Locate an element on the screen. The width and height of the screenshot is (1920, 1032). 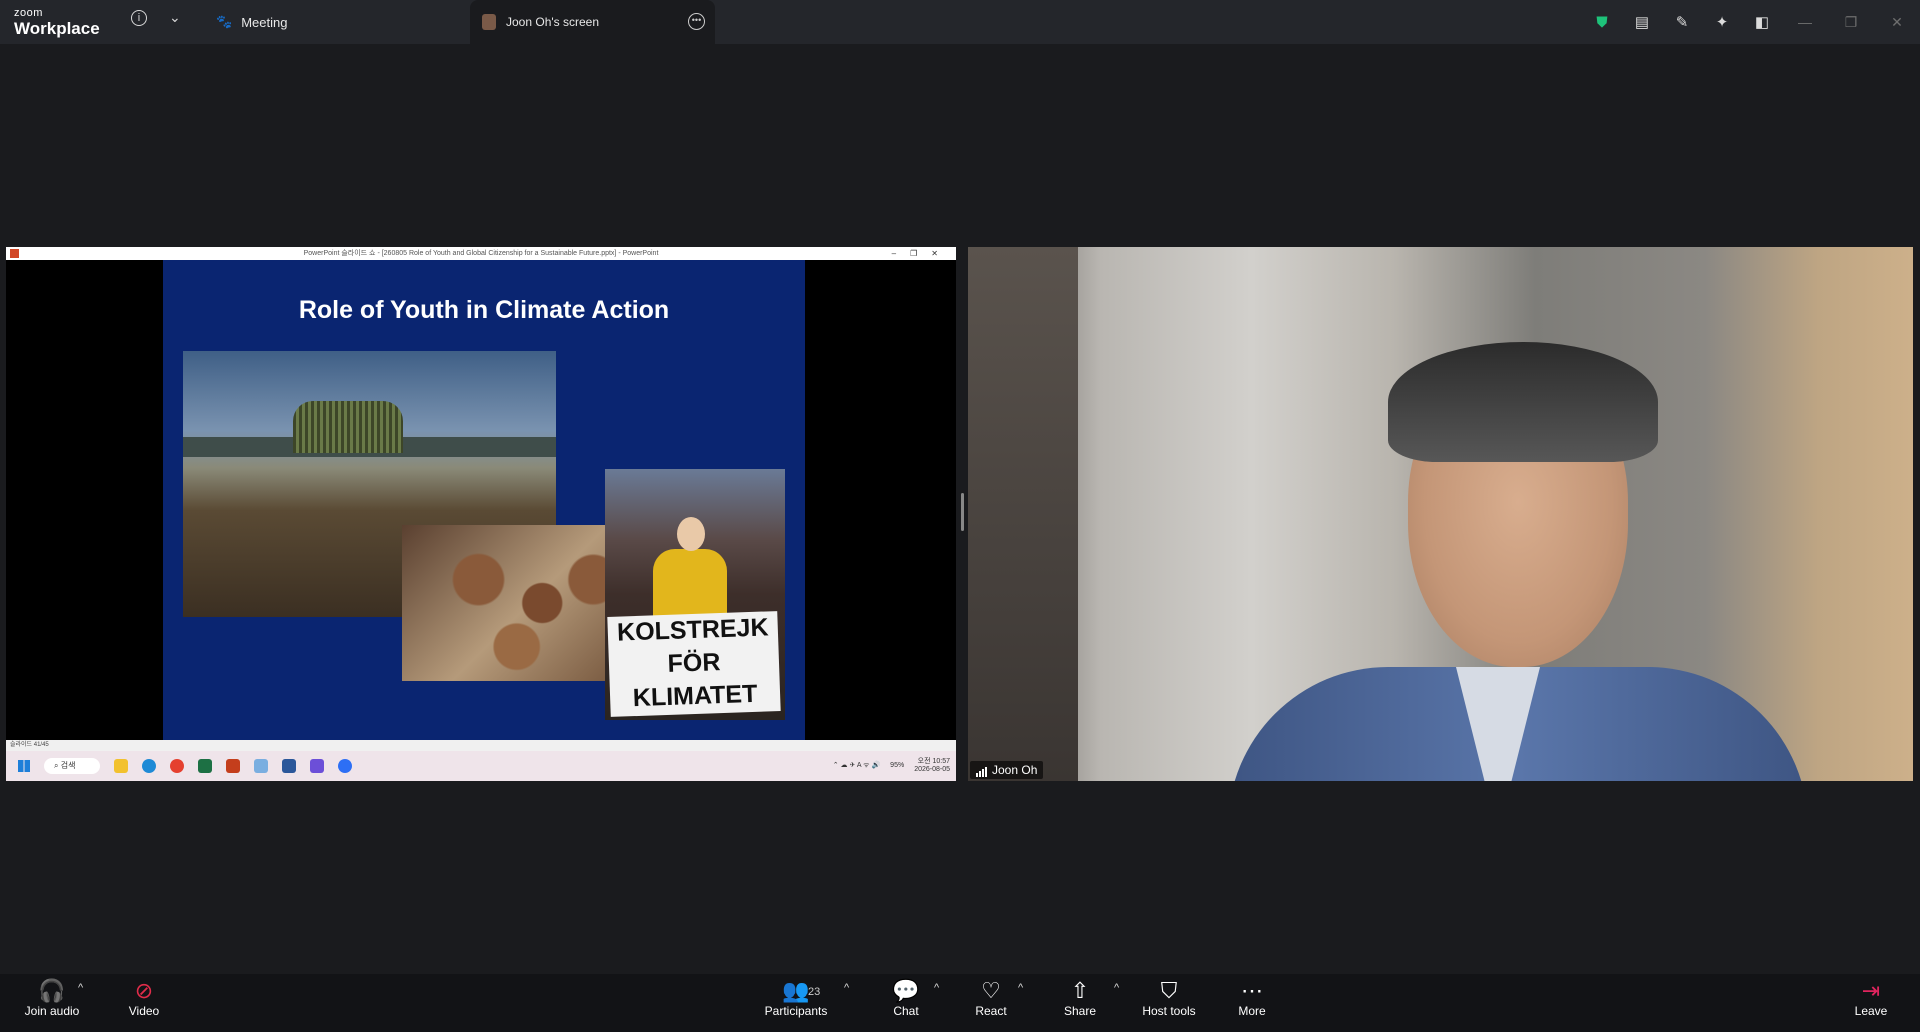
app-icon is located at coordinates (261, 766).